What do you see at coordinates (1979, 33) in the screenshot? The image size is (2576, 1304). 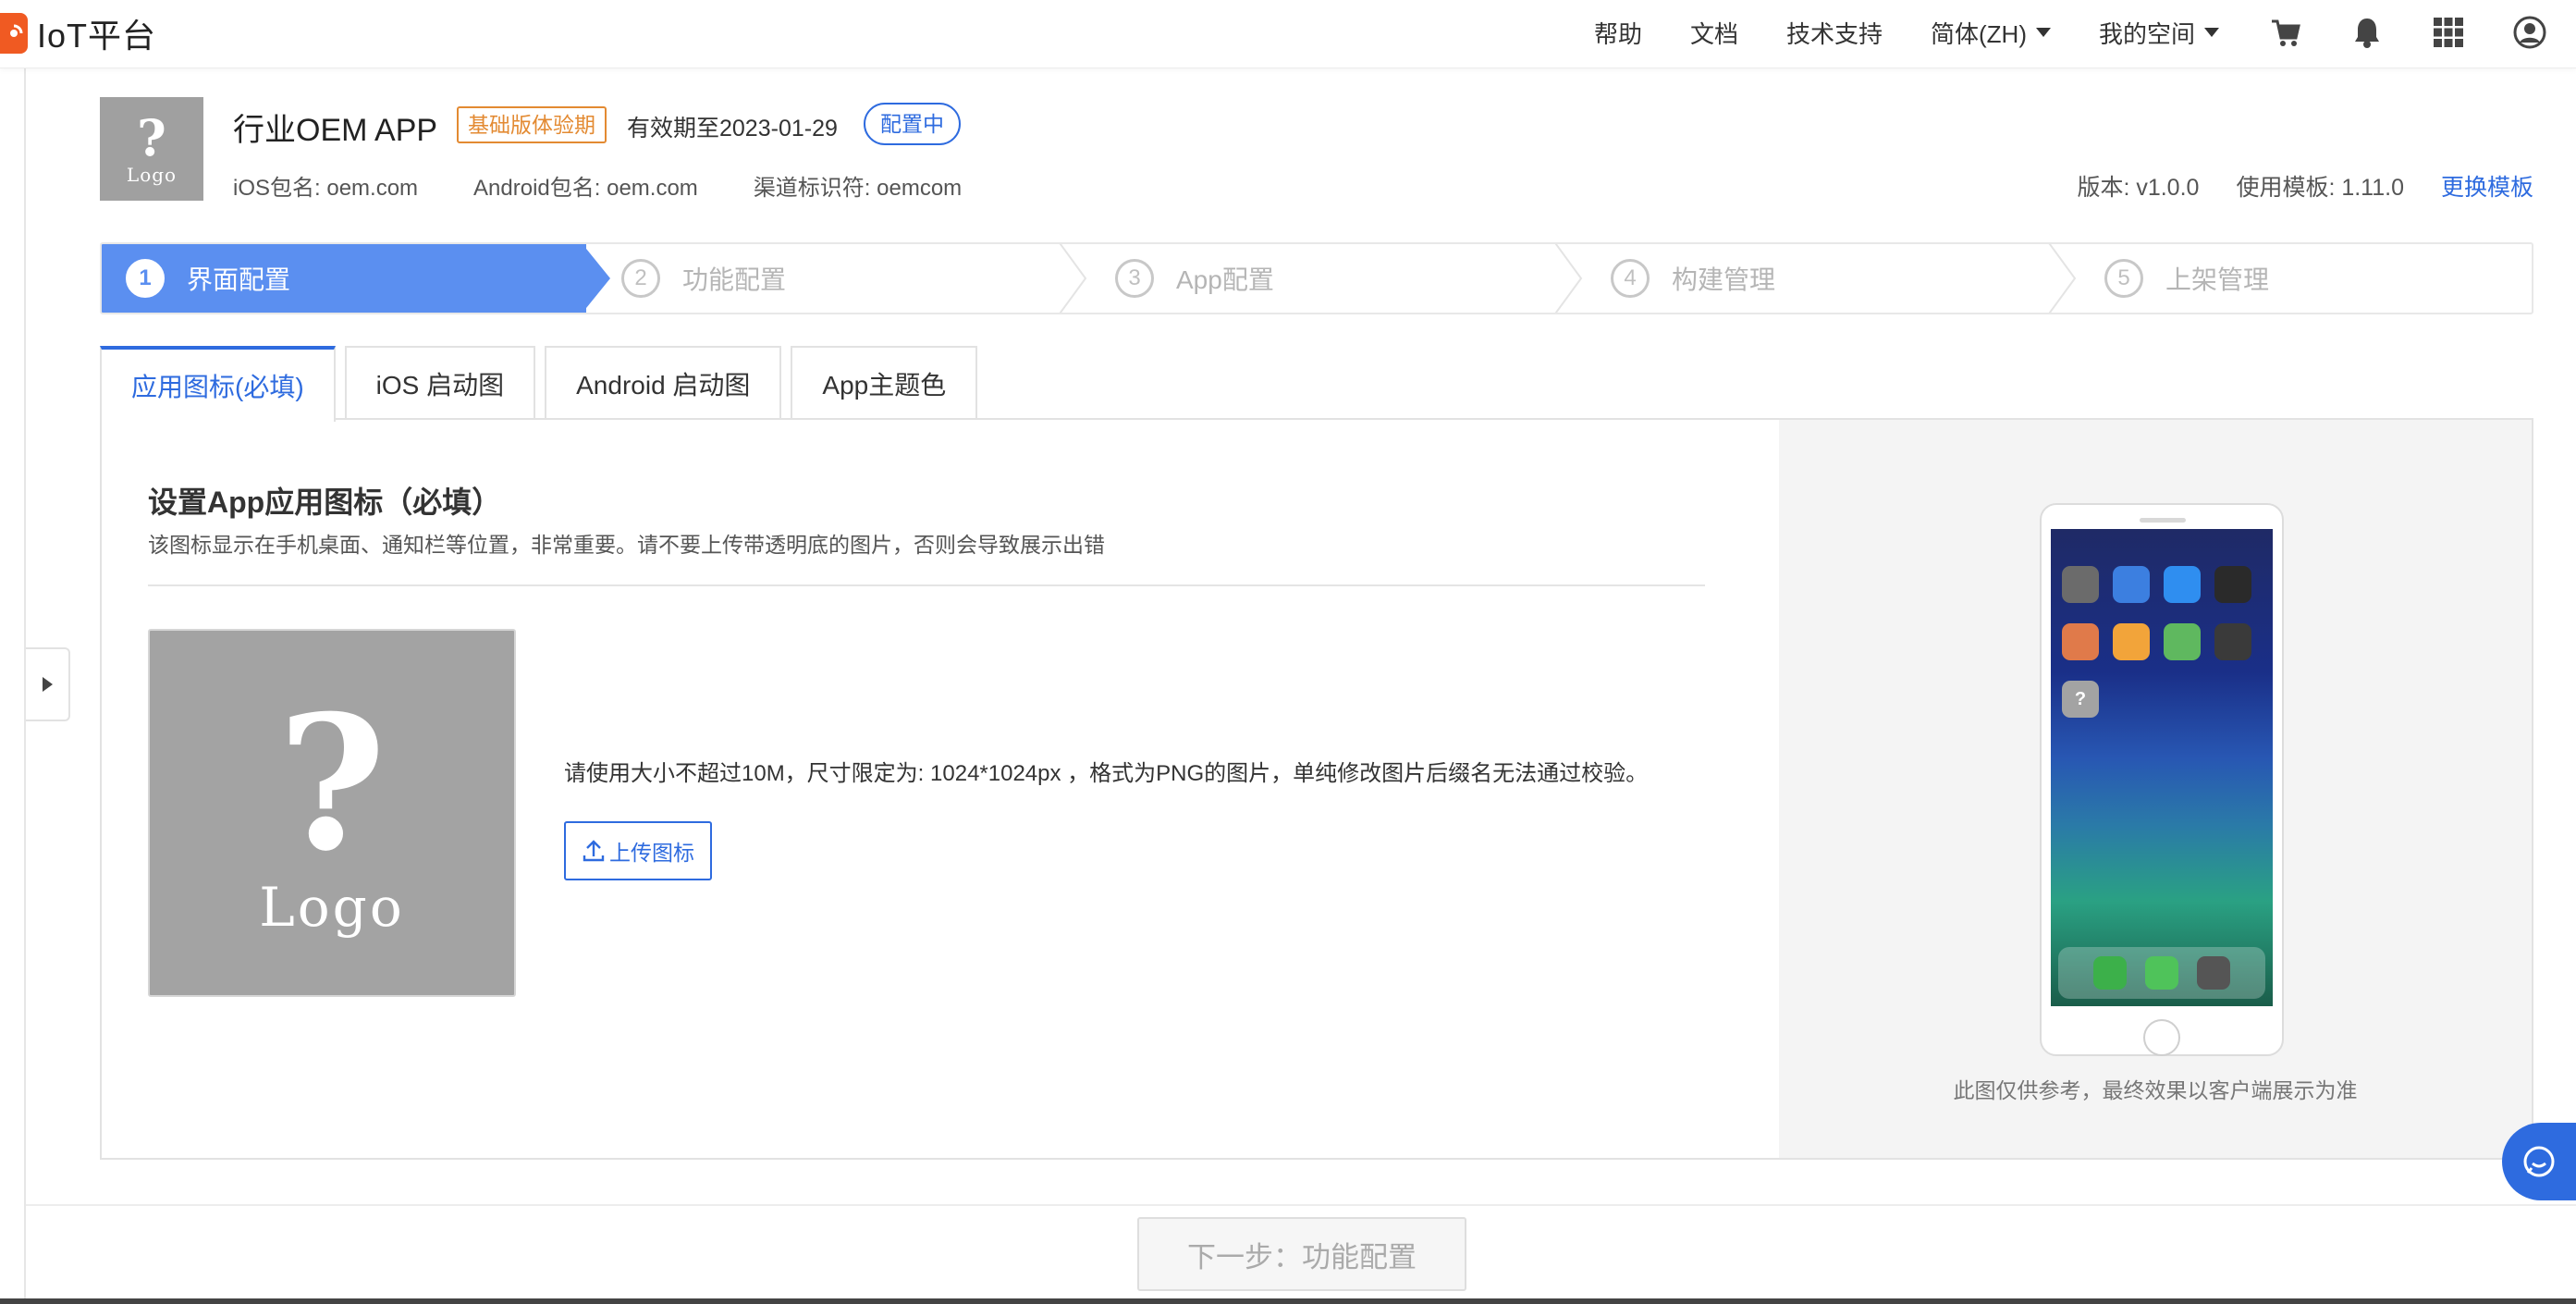 I see `language-label: 简体(ZH)` at bounding box center [1979, 33].